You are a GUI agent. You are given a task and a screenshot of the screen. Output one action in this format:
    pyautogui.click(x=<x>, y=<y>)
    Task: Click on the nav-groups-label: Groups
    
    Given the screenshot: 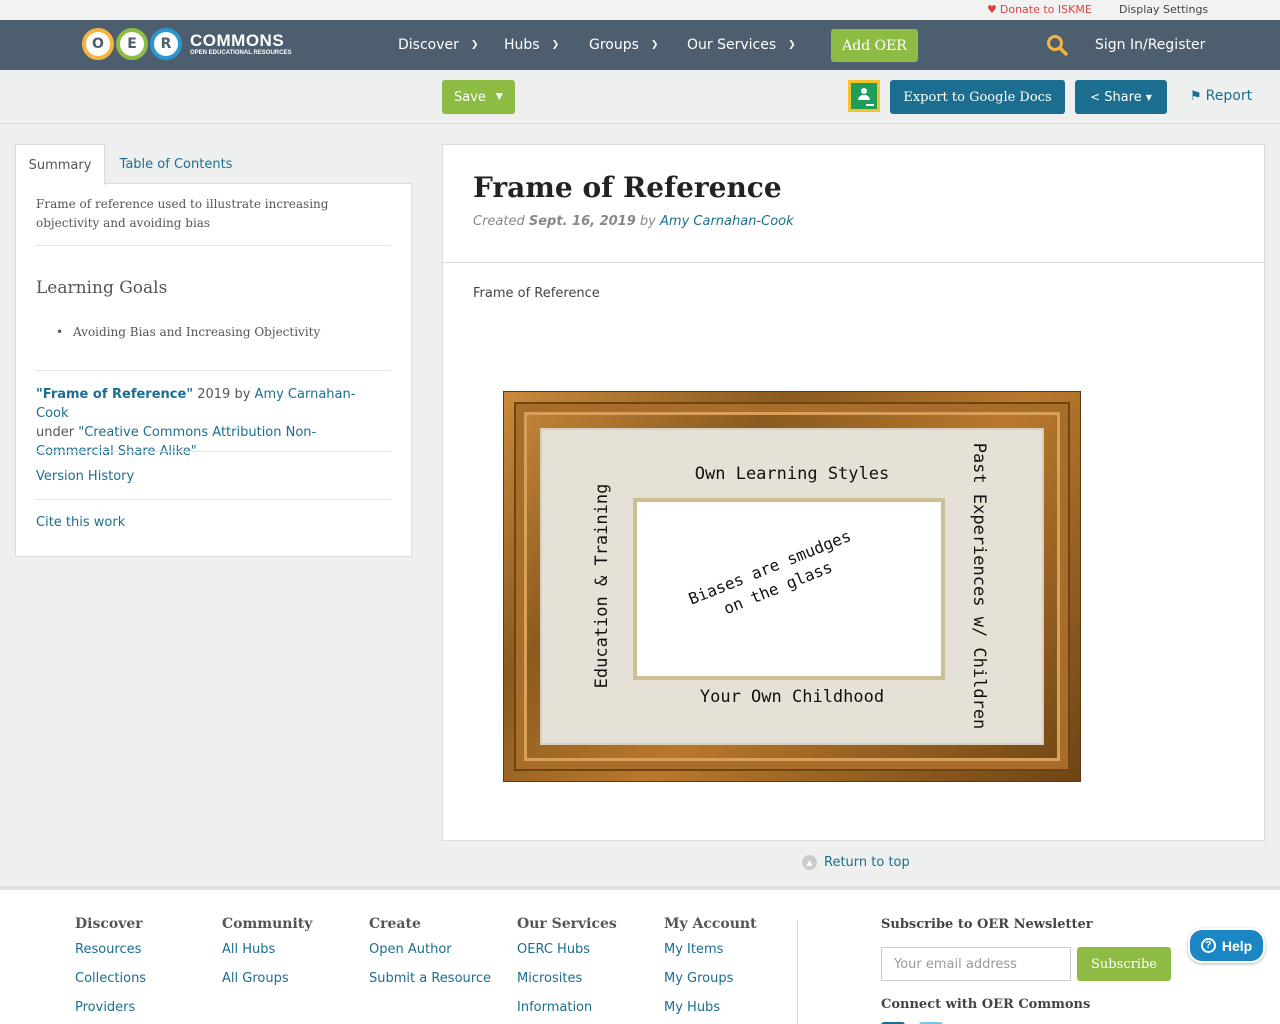 What is the action you would take?
    pyautogui.click(x=614, y=45)
    